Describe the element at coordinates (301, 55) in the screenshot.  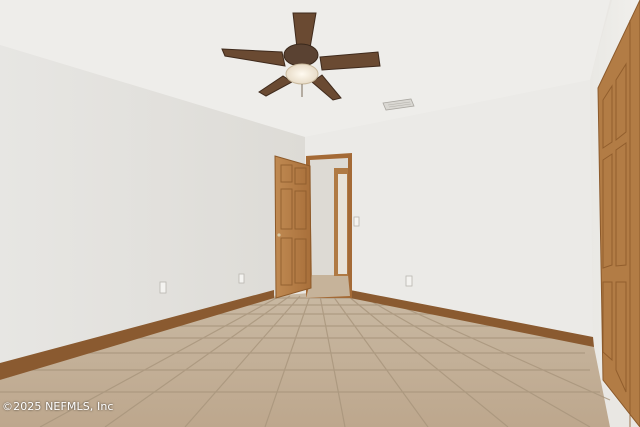
I see `fan-motor-housing` at that location.